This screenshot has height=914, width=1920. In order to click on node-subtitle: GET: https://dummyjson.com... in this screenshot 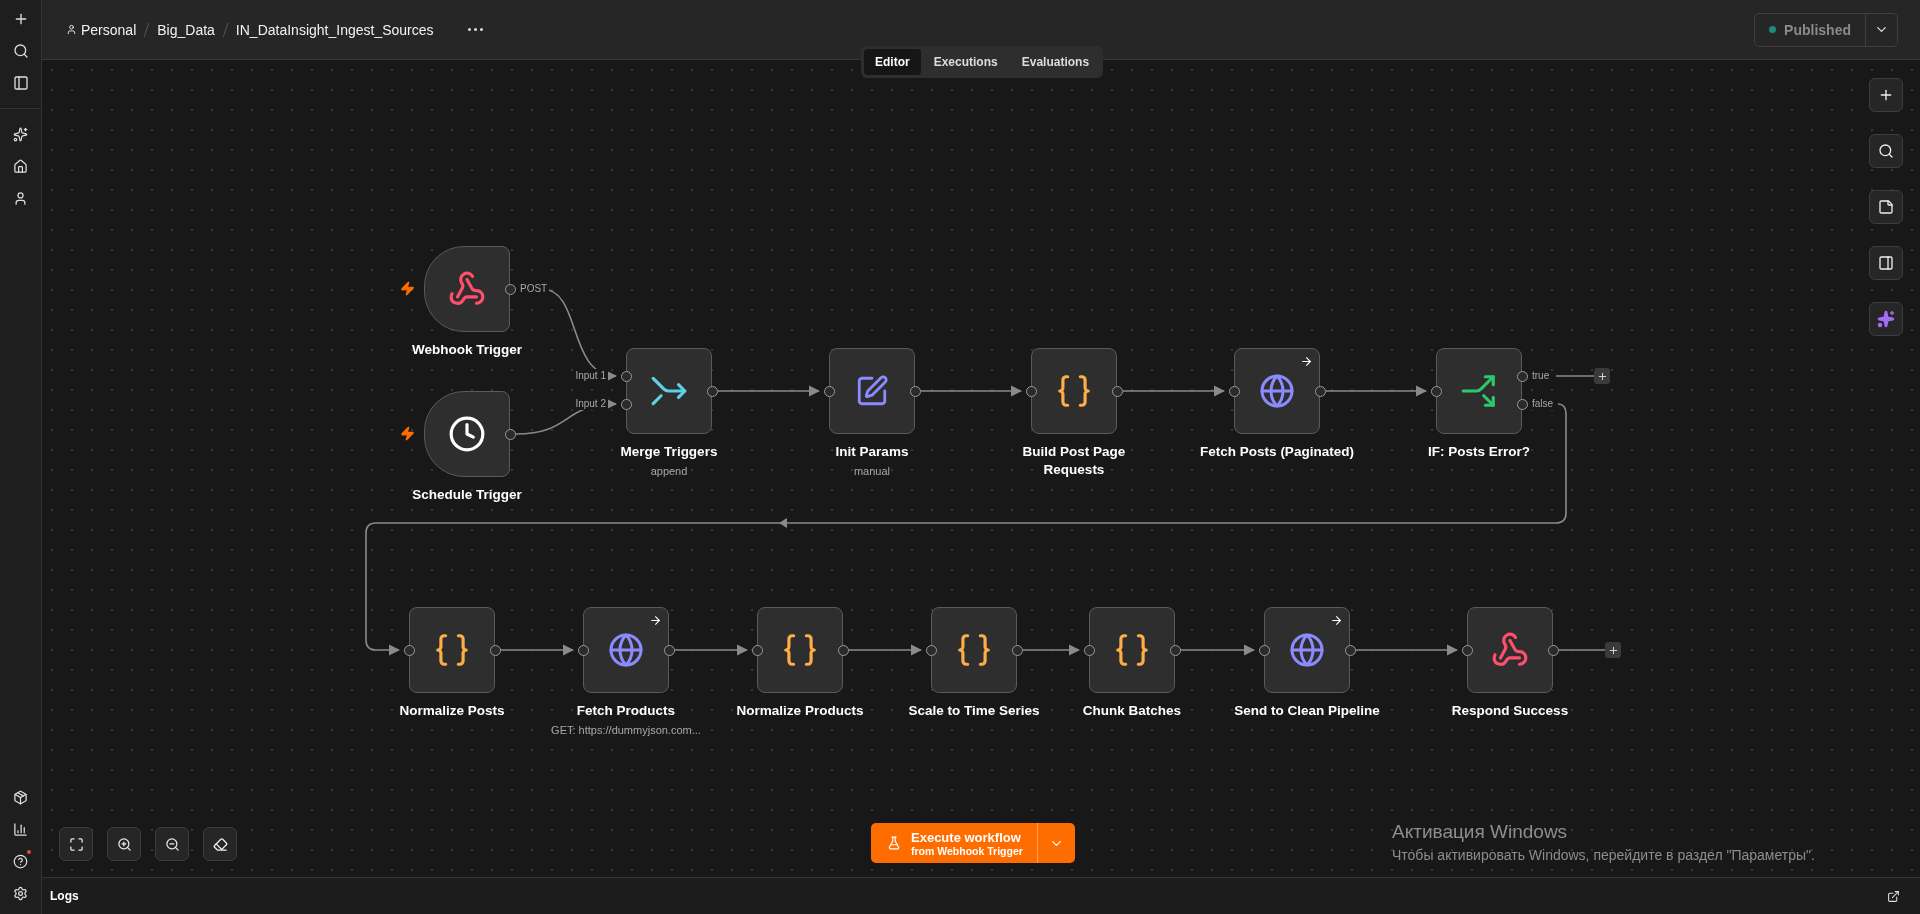, I will do `click(626, 729)`.